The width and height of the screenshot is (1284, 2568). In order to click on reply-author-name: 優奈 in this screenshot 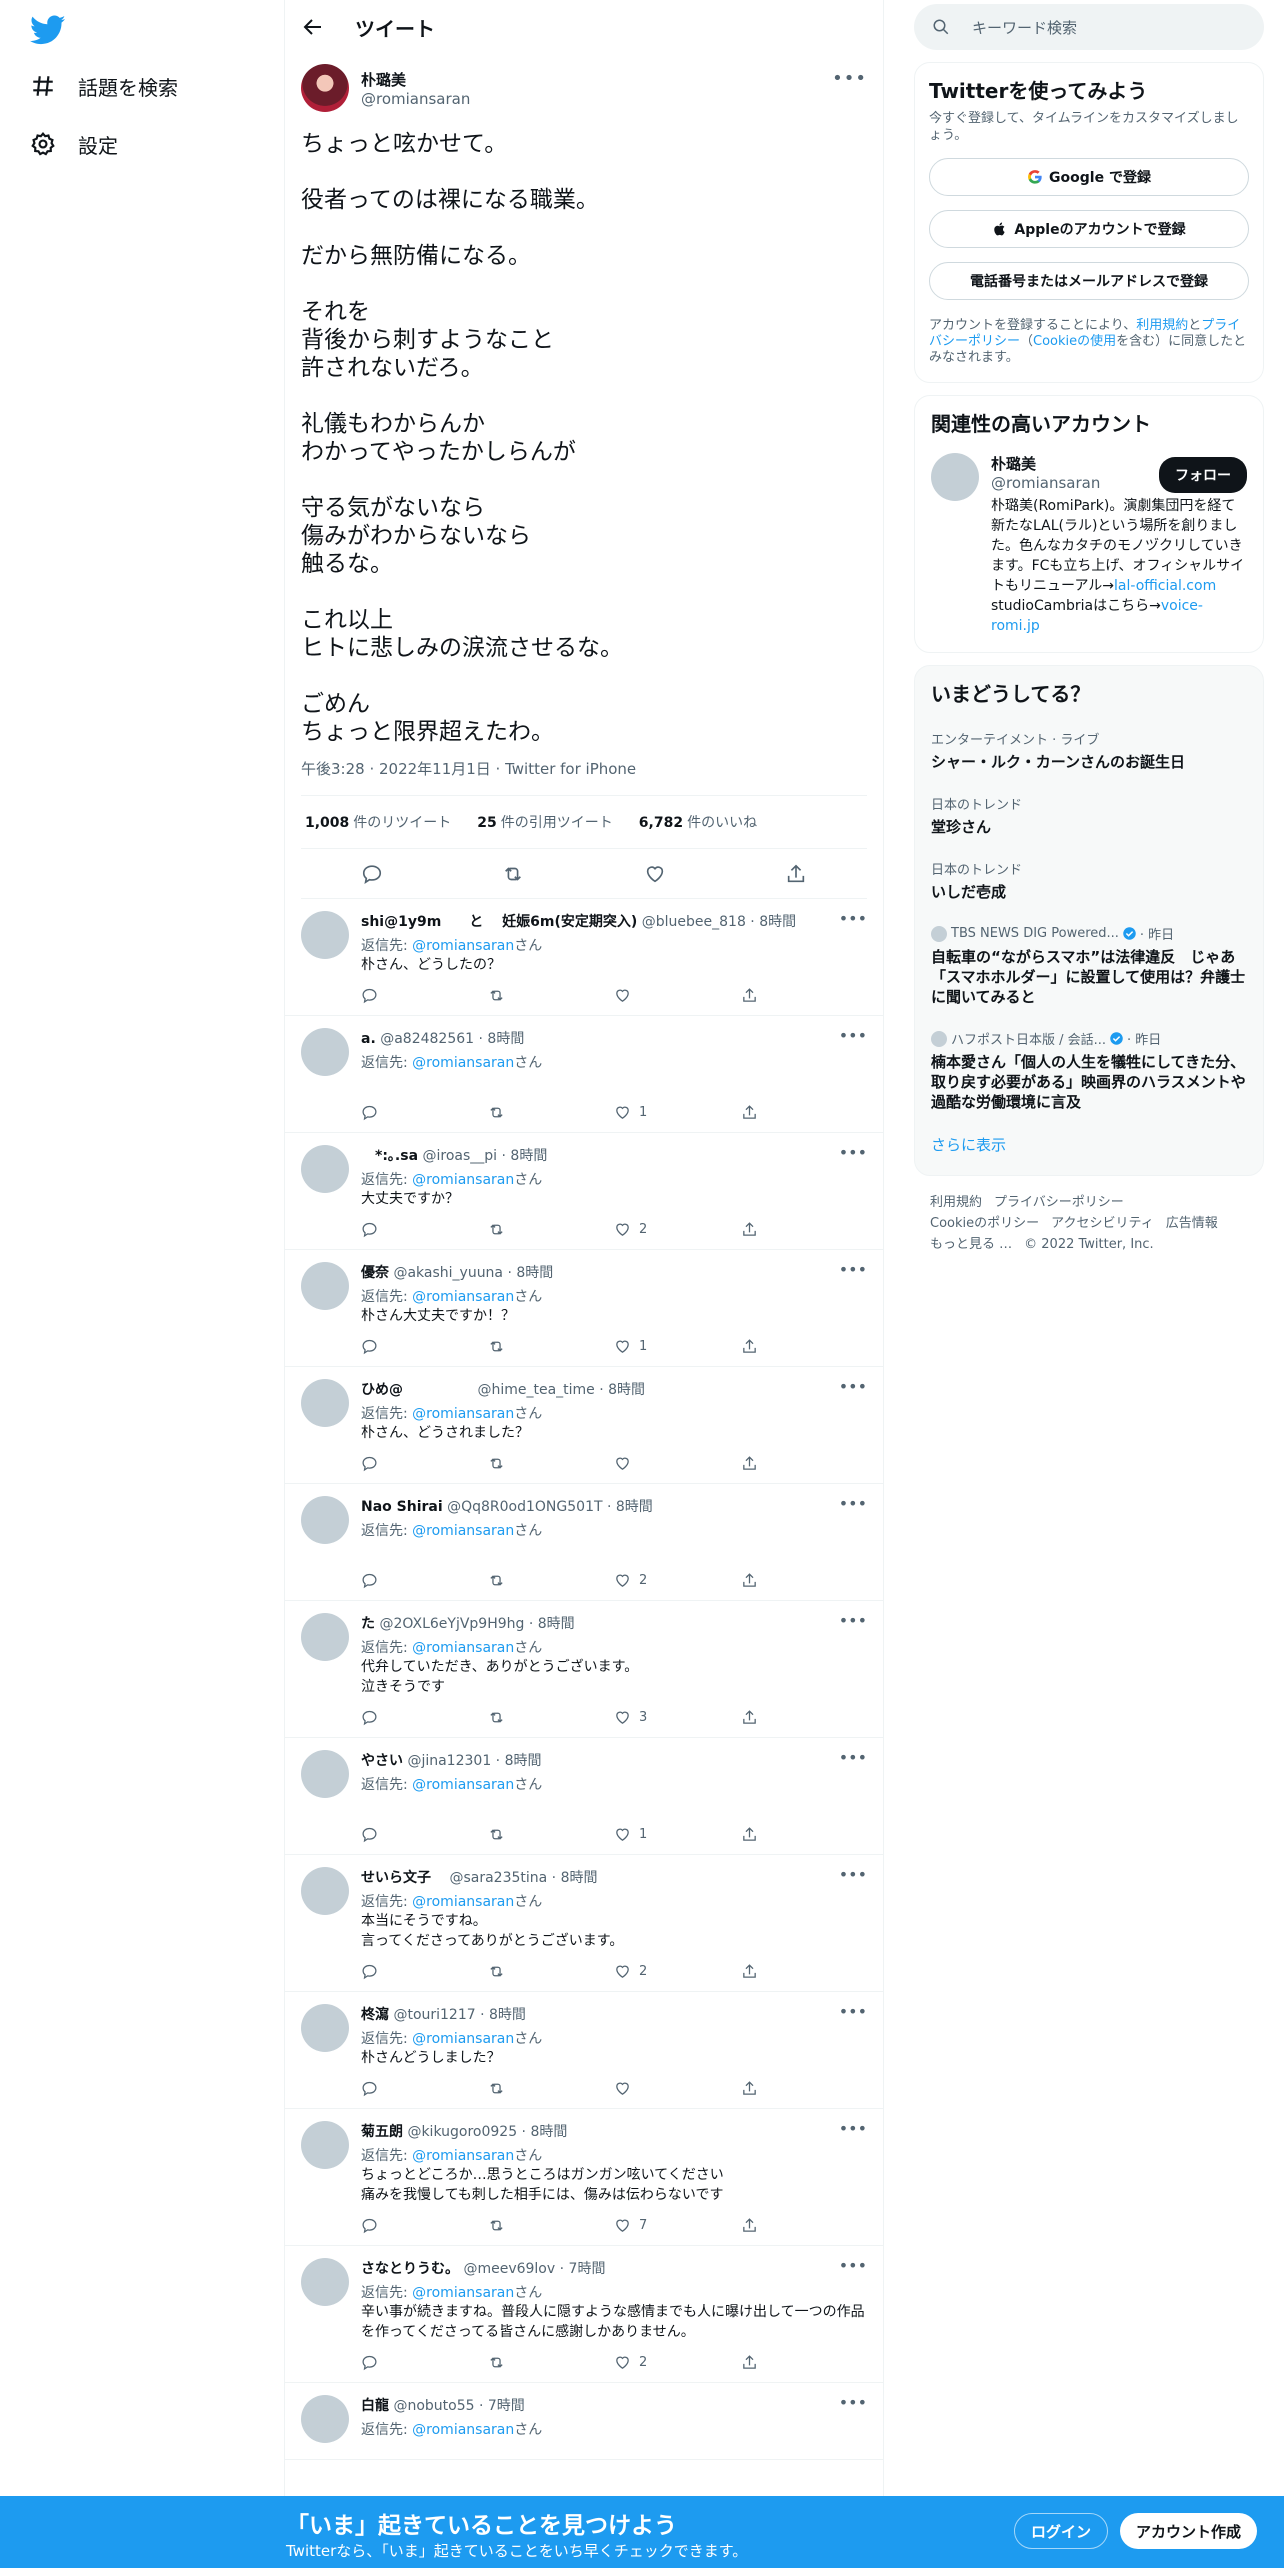, I will do `click(375, 1273)`.